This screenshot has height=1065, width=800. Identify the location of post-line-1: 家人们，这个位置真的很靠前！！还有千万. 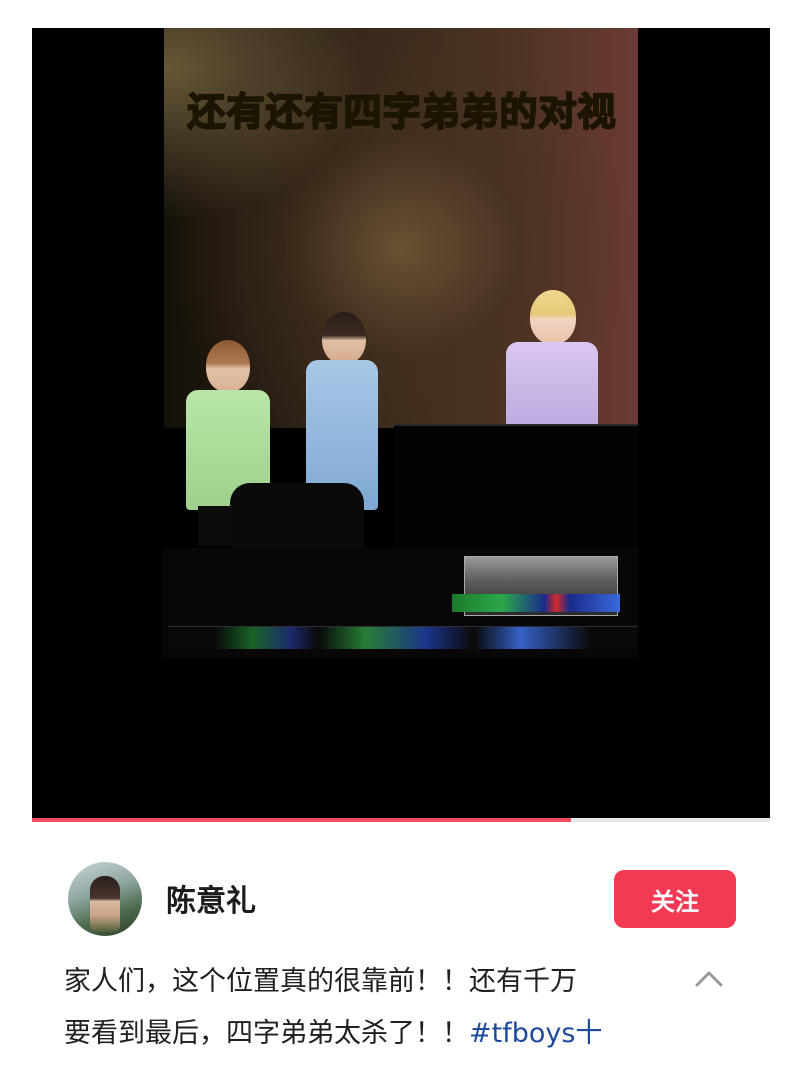
(320, 981).